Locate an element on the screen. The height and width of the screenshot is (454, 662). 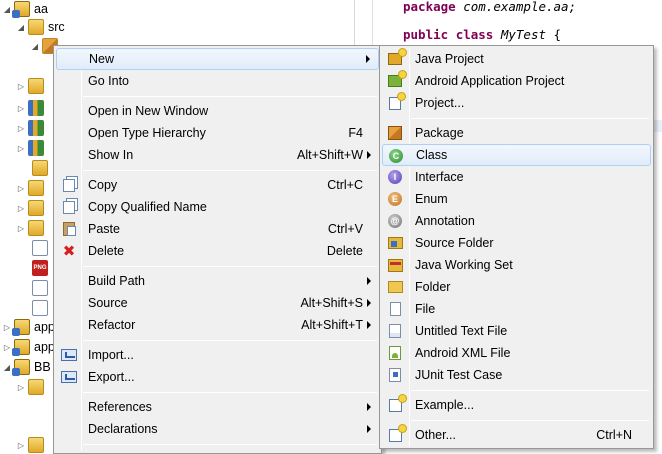
menu-item-folder: Folder is located at coordinates (516, 287).